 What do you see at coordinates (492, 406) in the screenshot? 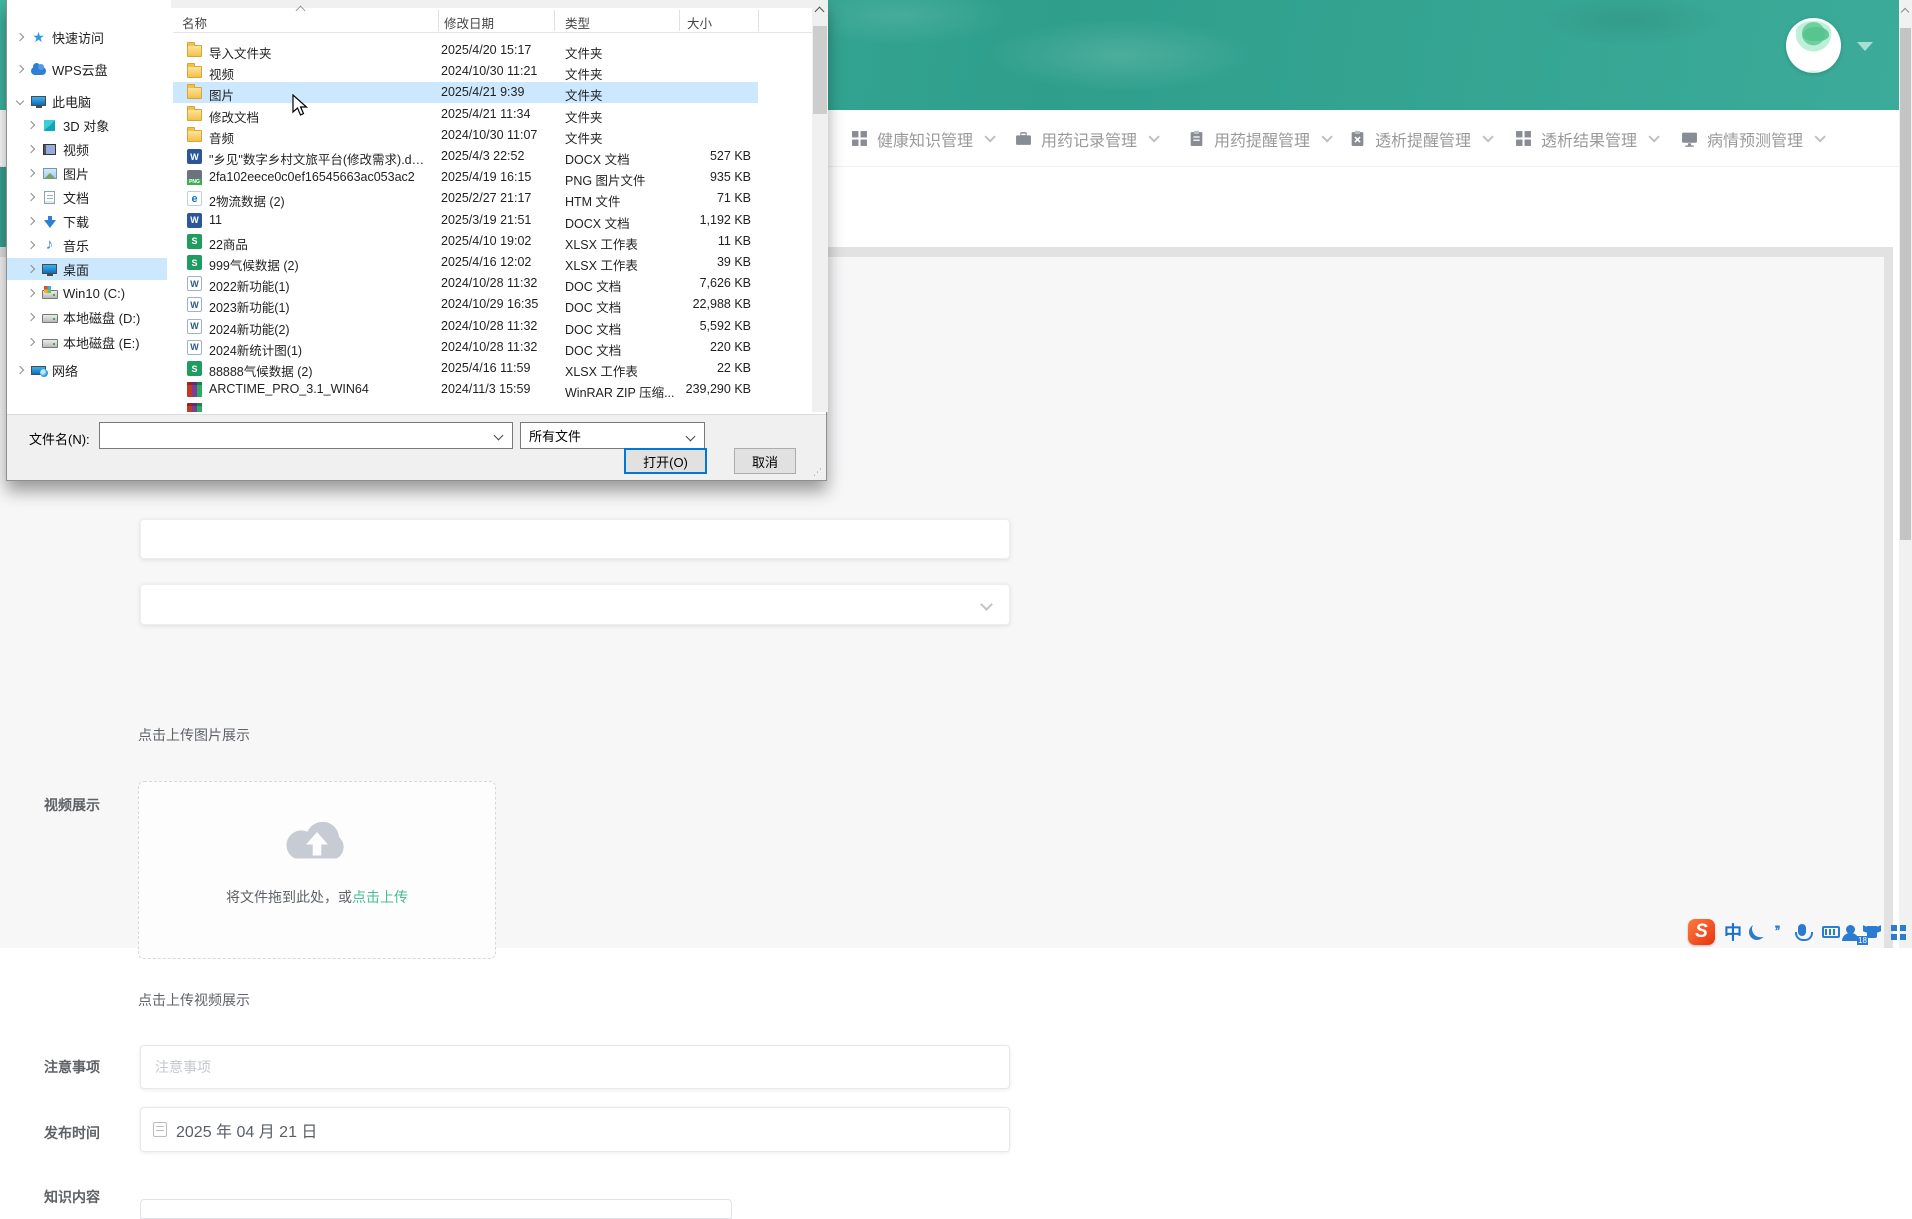
I see `file-row` at bounding box center [492, 406].